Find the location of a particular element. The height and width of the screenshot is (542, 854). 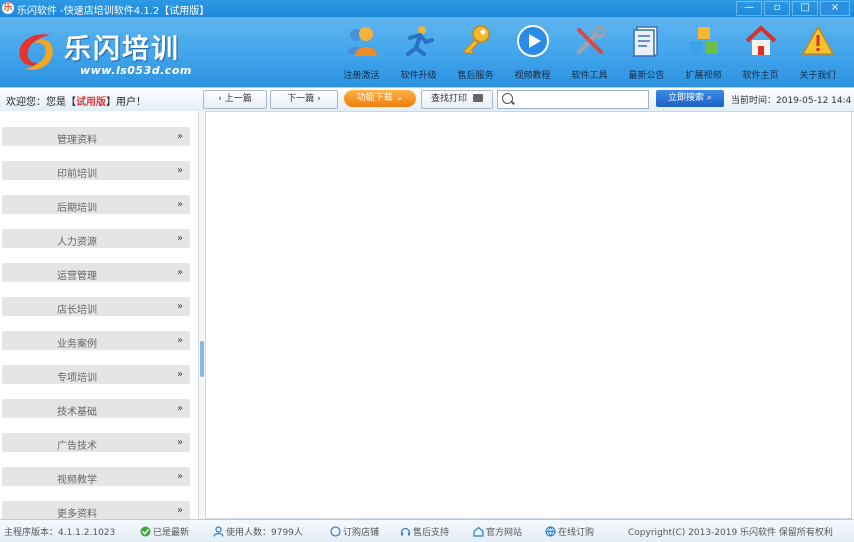

print-label: 查找打印 is located at coordinates (449, 99).